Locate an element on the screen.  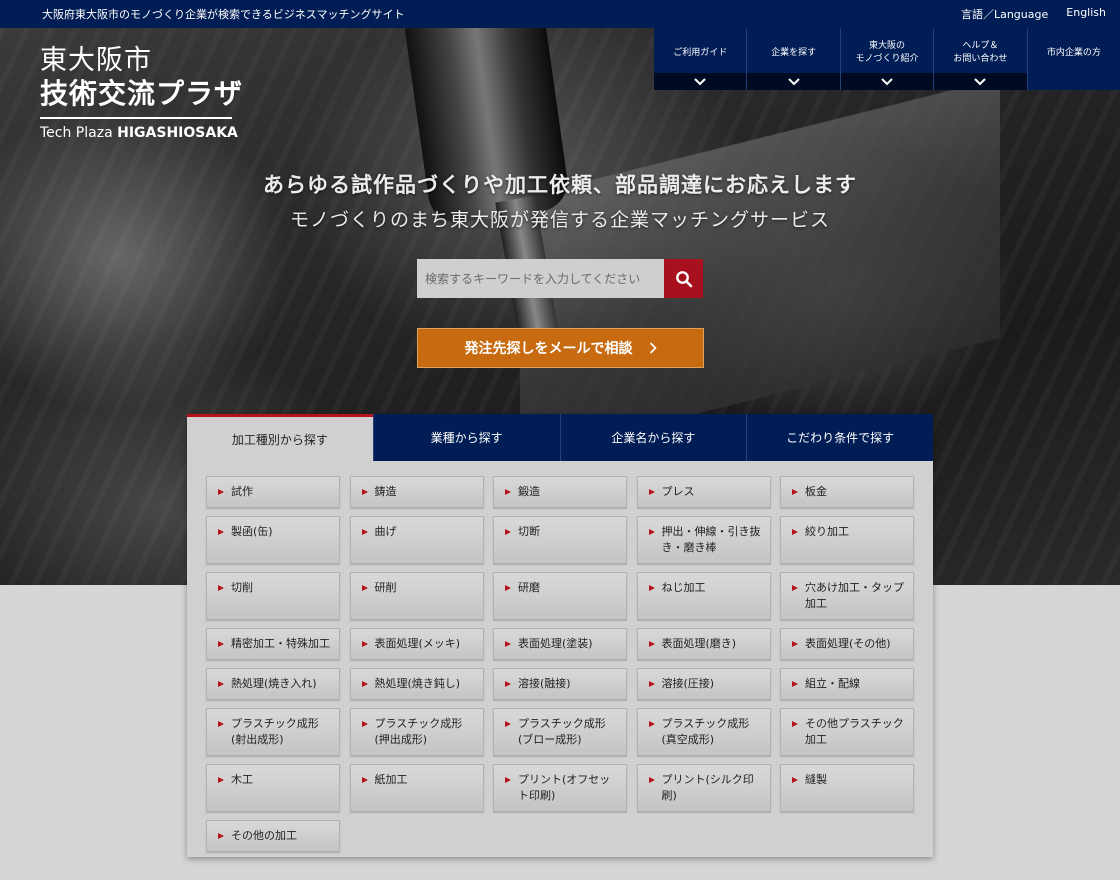
nav-item: 市内企業の方 is located at coordinates (1073, 59).